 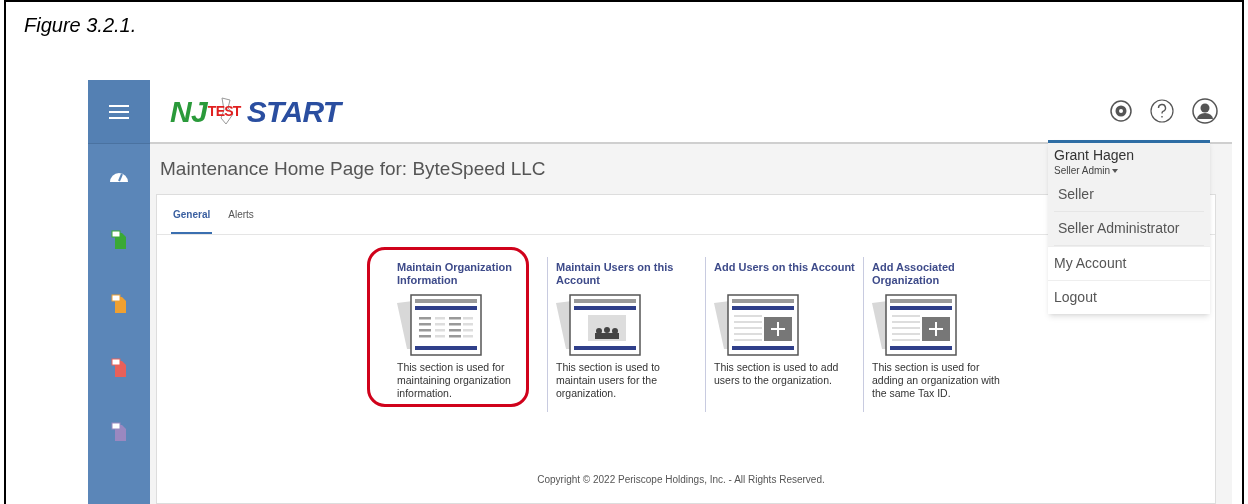 What do you see at coordinates (1095, 155) in the screenshot?
I see `user-name: Grant Hagen` at bounding box center [1095, 155].